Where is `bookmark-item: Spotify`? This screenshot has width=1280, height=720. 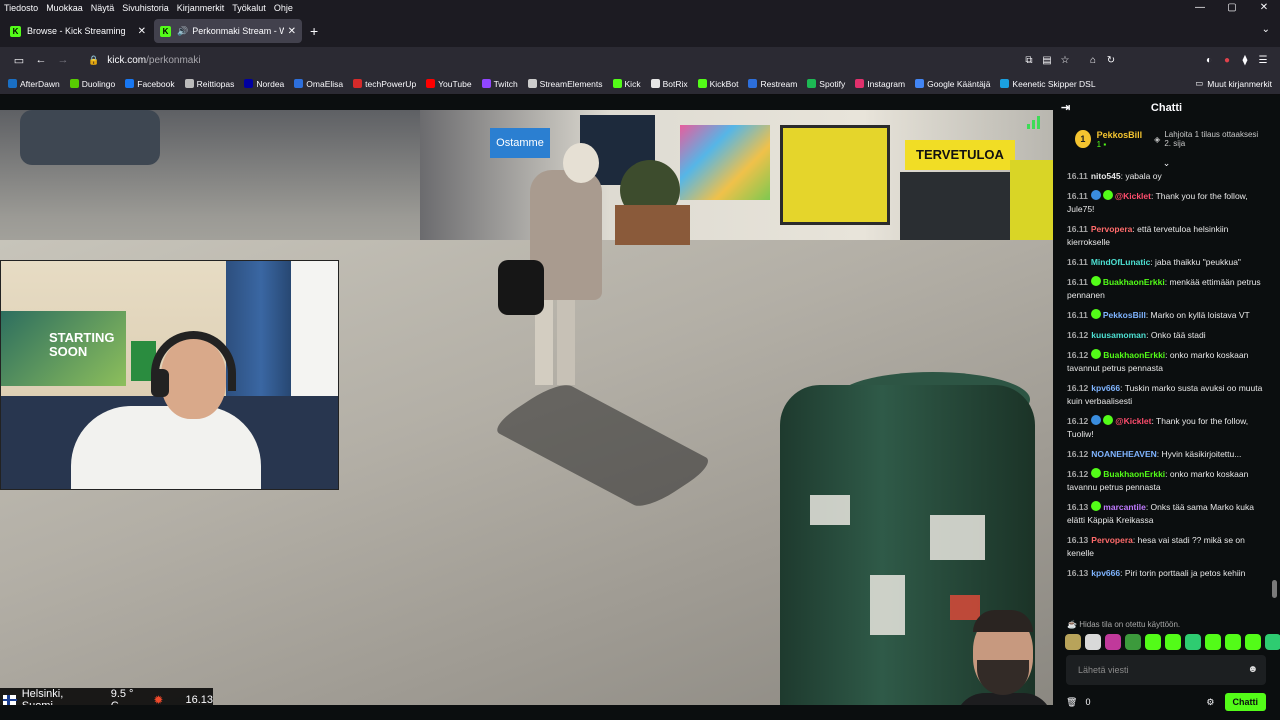 bookmark-item: Spotify is located at coordinates (826, 84).